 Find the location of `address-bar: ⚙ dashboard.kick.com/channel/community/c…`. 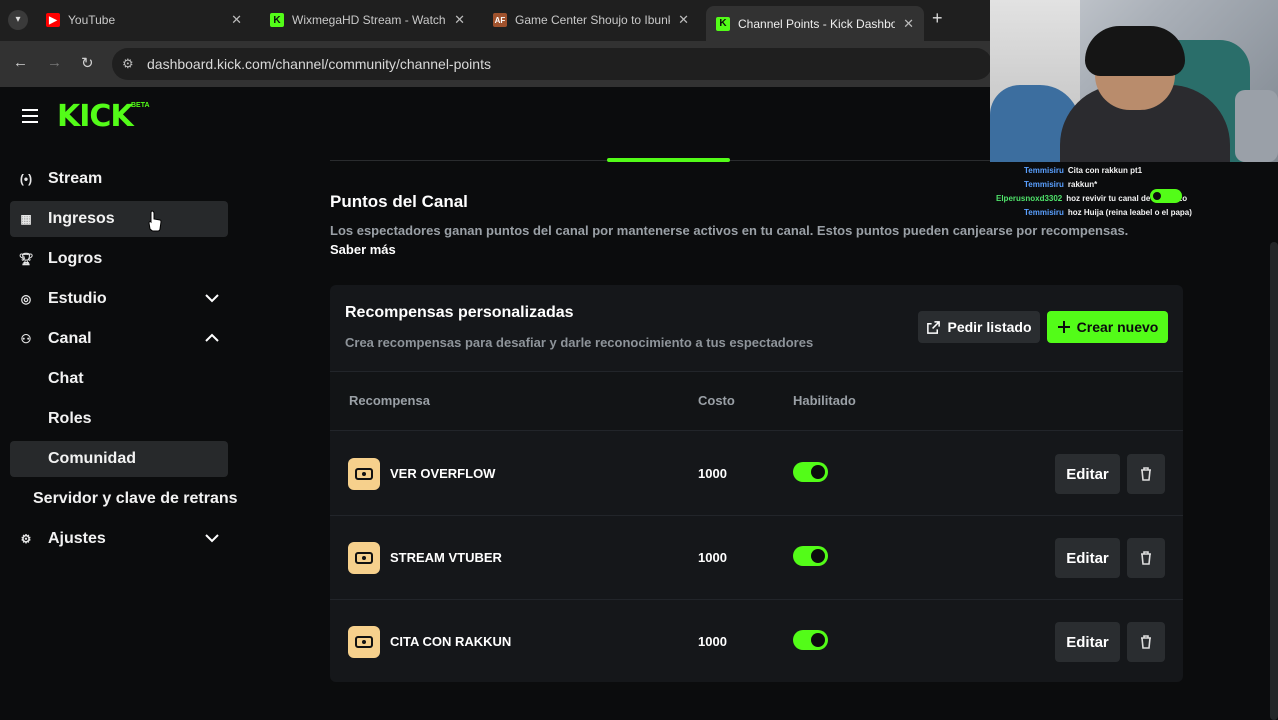

address-bar: ⚙ dashboard.kick.com/channel/community/c… is located at coordinates (552, 64).